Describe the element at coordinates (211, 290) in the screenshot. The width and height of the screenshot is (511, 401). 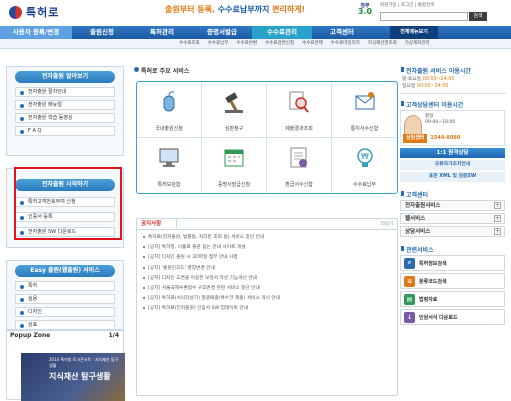
I see `notice-item: [공지] 서울국제우편접수 구조변경 관련 서비스 중단 안내` at that location.